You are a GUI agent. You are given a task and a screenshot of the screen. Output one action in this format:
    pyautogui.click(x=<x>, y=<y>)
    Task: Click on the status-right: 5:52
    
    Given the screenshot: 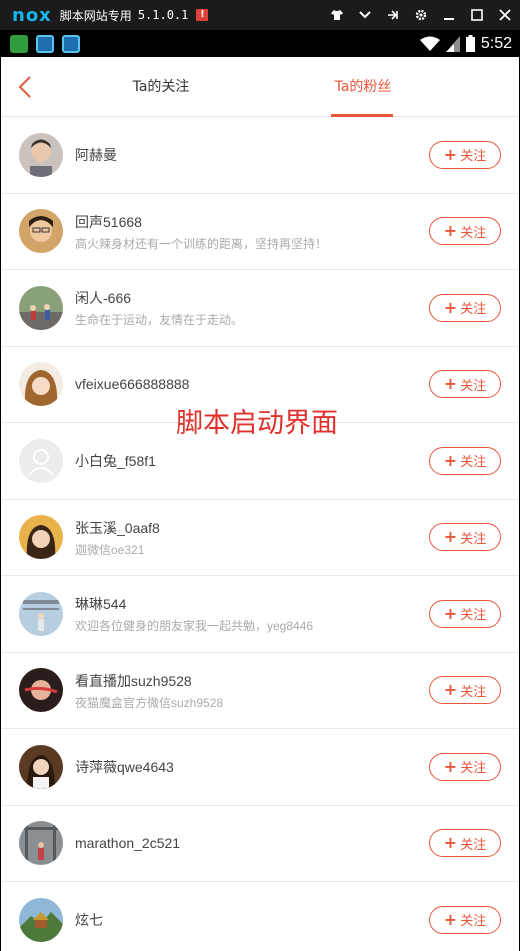 What is the action you would take?
    pyautogui.click(x=465, y=43)
    